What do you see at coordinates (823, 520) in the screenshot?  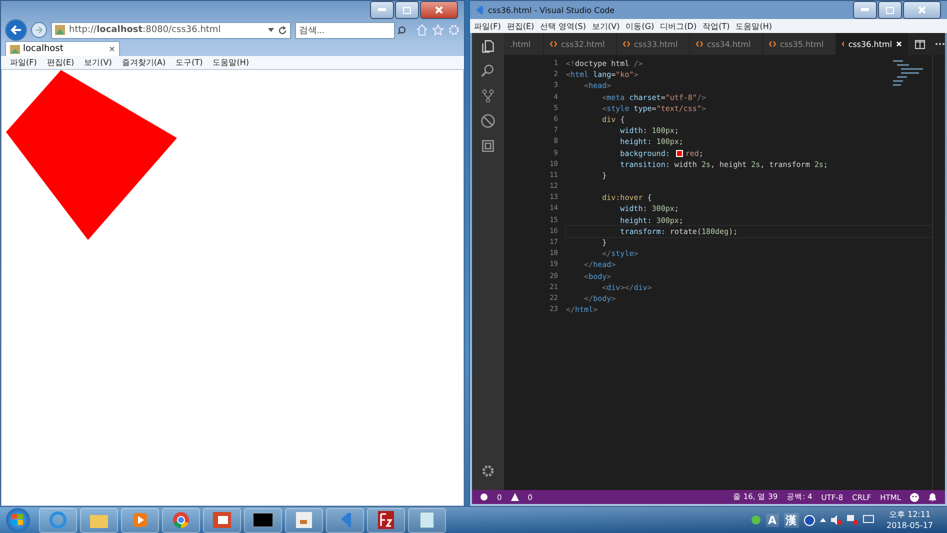 I see `up-caret-icon` at bounding box center [823, 520].